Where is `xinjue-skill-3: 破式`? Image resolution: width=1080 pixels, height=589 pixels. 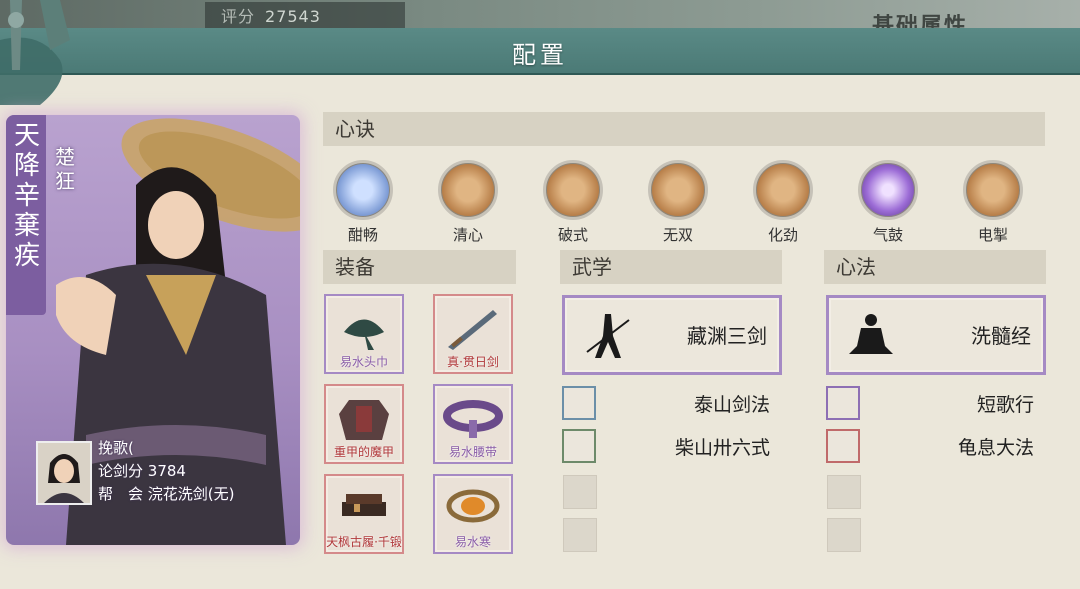 xinjue-skill-3: 破式 is located at coordinates (573, 205).